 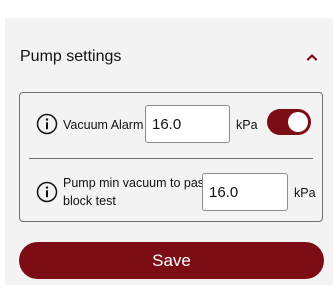 I want to click on pump-min-vacuum-label-line1: Pump min vacuum to pass, so click(x=137, y=183).